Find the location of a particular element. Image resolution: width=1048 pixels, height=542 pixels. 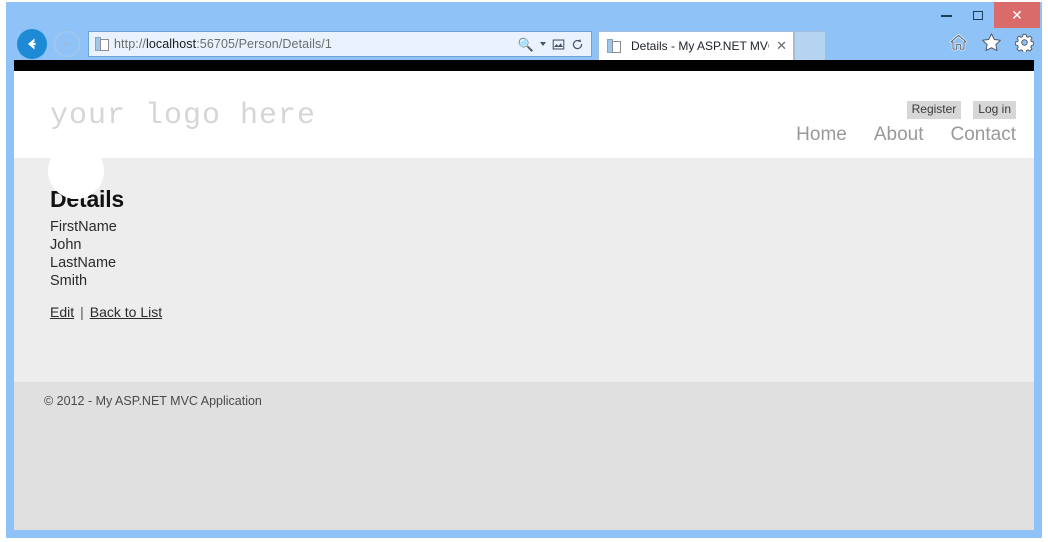

forward-button is located at coordinates (67, 44).